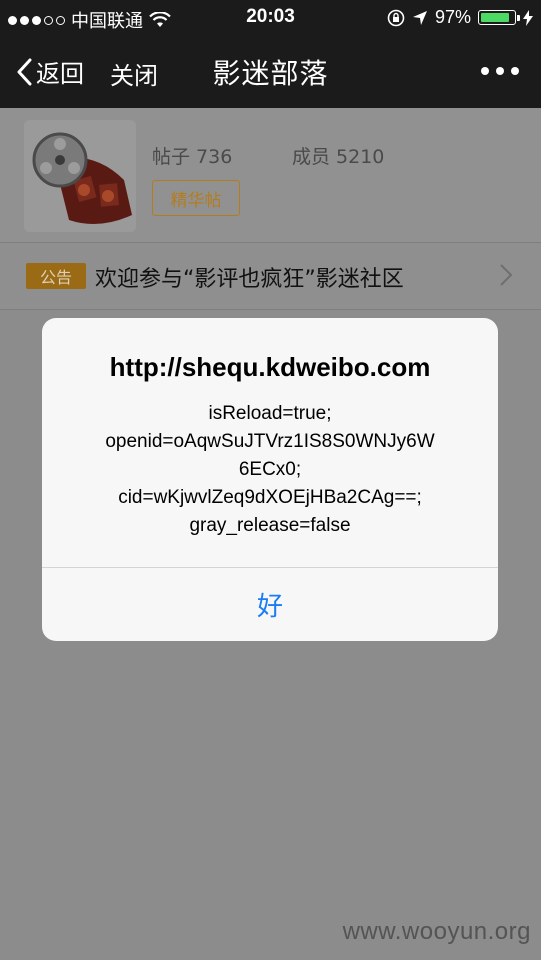 This screenshot has height=960, width=541. I want to click on announcement-text: 欢迎参与“影评也疯狂”影迷社区, so click(249, 279).